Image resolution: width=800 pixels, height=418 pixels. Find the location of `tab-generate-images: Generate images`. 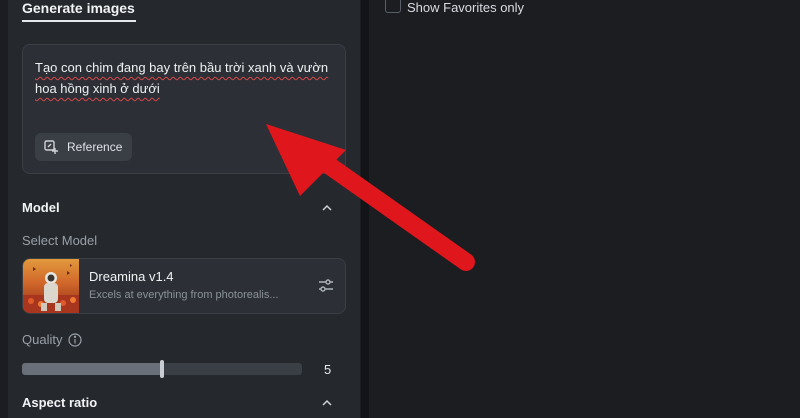

tab-generate-images: Generate images is located at coordinates (78, 8).